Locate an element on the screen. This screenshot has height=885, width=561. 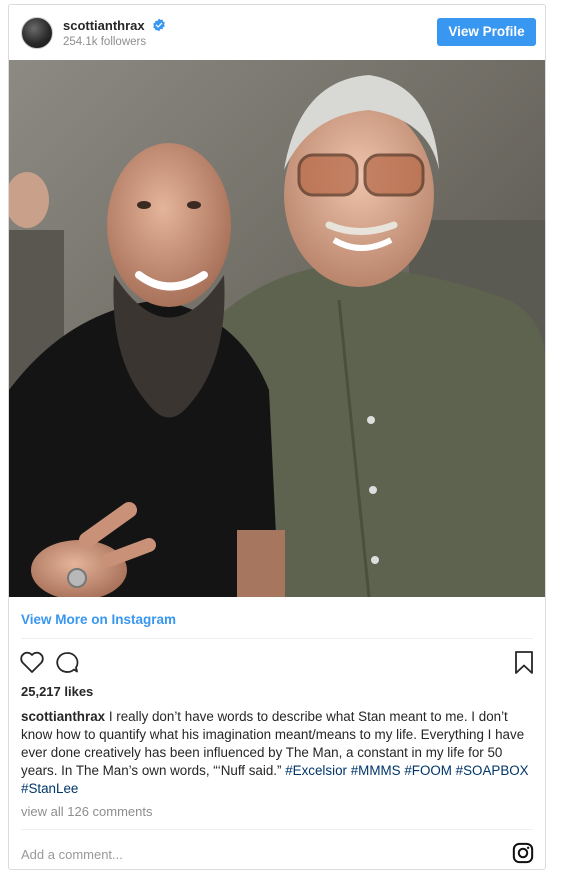
username: scottianthrax is located at coordinates (104, 25).